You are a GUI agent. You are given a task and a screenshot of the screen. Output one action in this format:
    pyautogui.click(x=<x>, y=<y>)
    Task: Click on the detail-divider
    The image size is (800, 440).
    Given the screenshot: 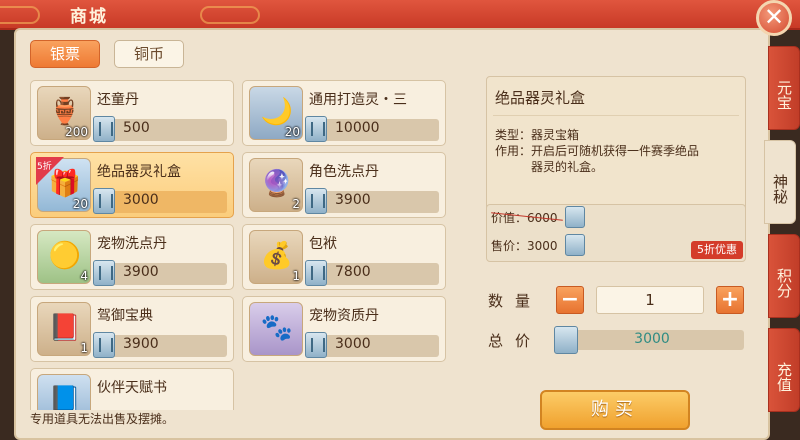 What is the action you would take?
    pyautogui.click(x=616, y=115)
    